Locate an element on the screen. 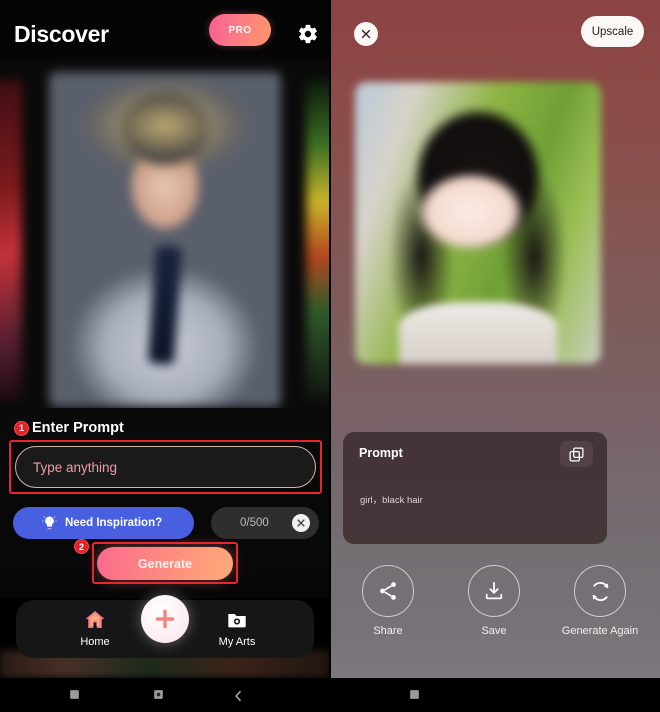 The image size is (660, 712). prompt-card: Prompt girl，black hair is located at coordinates (475, 488).